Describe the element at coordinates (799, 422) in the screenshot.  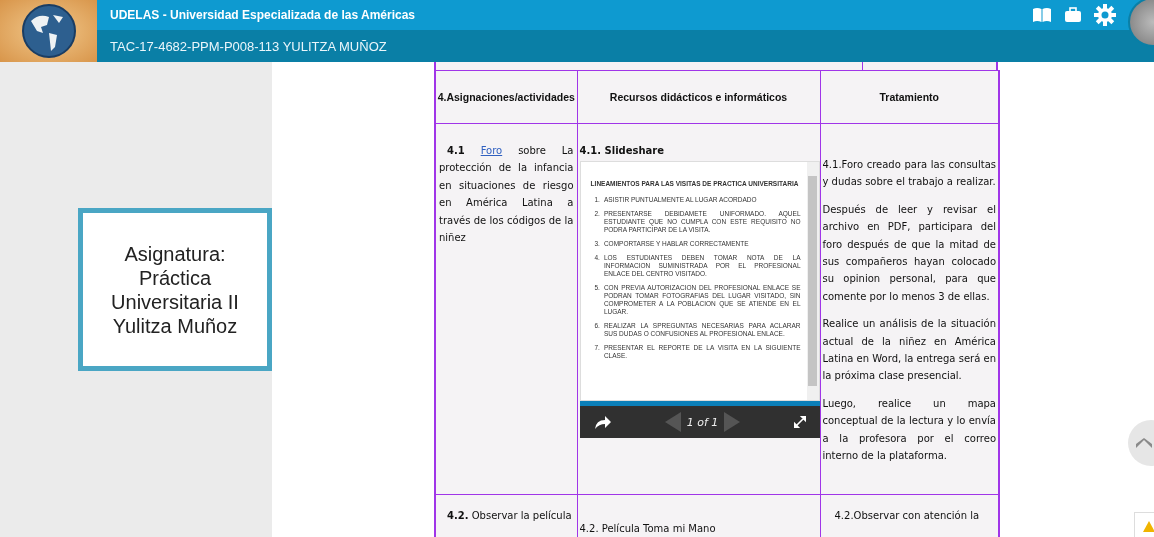
I see `fullscreen-icon` at that location.